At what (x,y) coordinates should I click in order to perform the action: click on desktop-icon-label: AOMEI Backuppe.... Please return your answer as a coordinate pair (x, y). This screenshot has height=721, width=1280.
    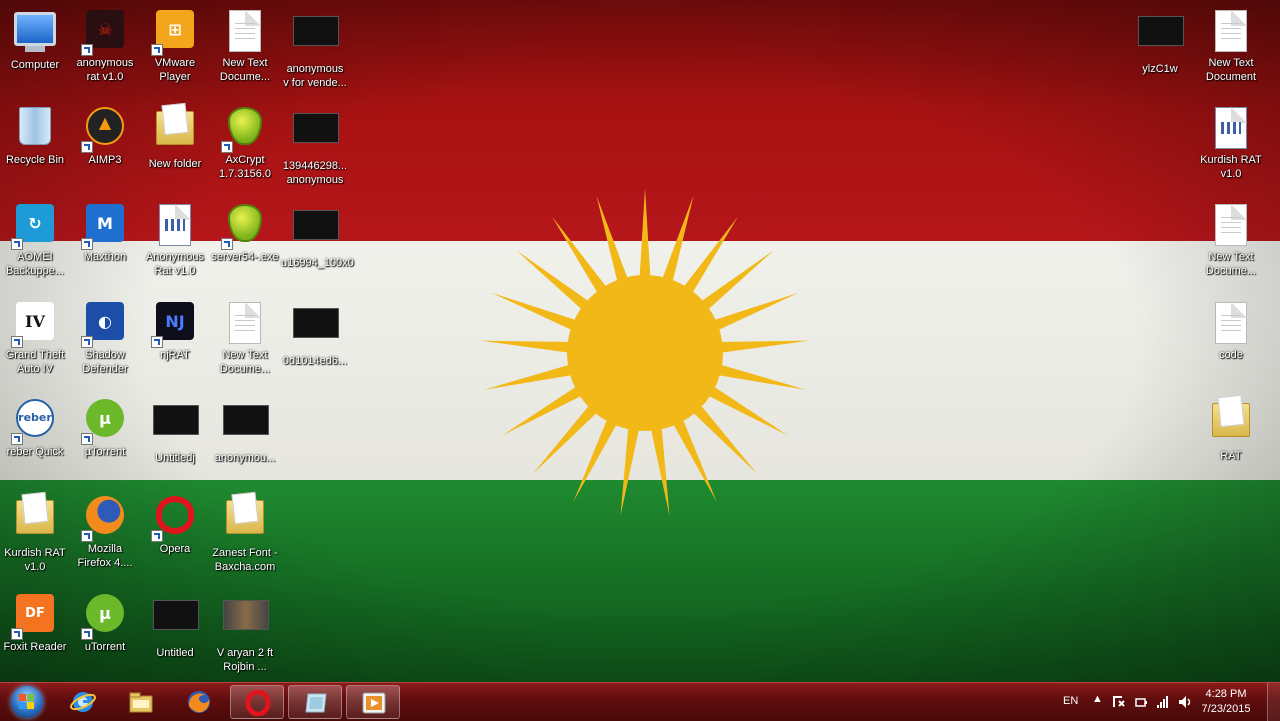
    Looking at the image, I should click on (35, 264).